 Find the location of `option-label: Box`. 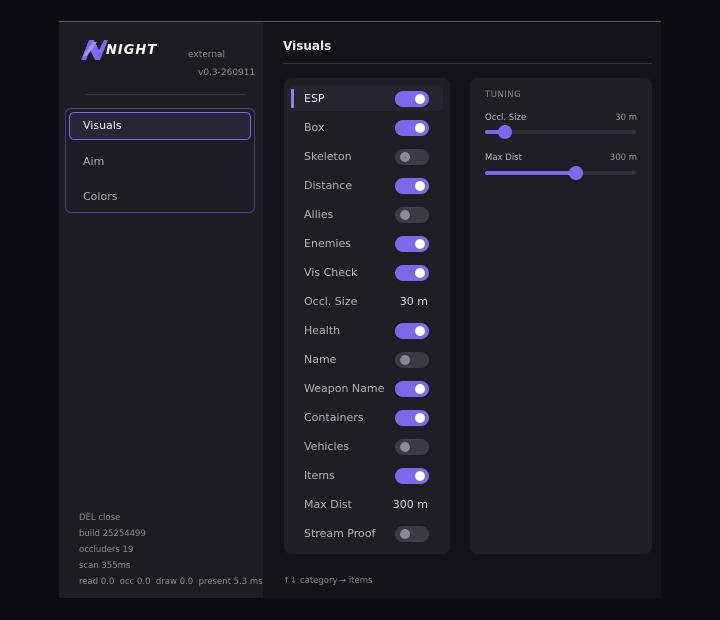

option-label: Box is located at coordinates (314, 127).